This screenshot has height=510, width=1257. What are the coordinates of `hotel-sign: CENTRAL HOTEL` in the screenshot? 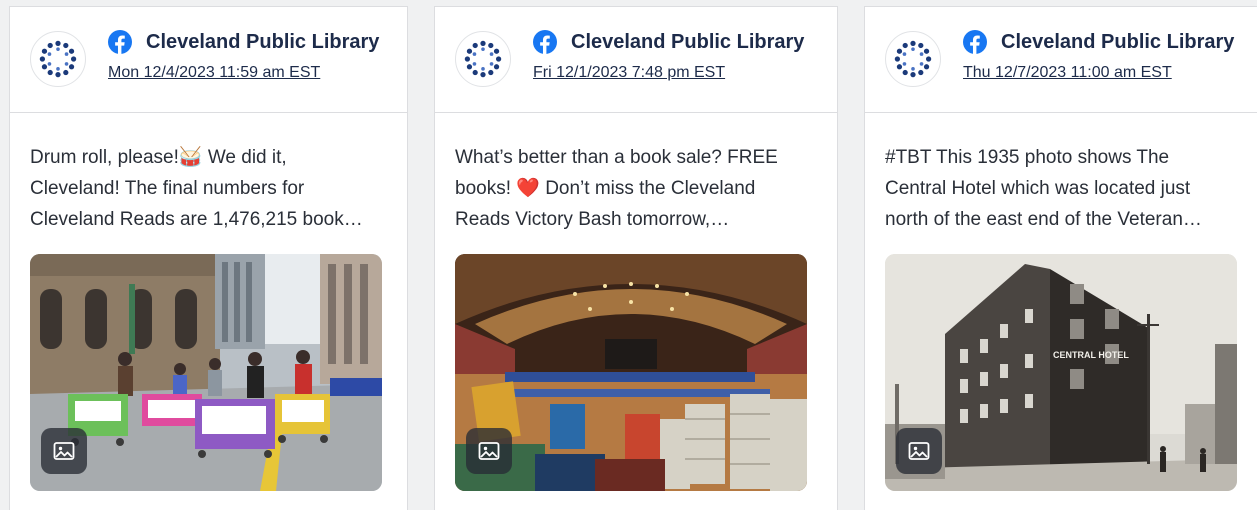 It's located at (1091, 355).